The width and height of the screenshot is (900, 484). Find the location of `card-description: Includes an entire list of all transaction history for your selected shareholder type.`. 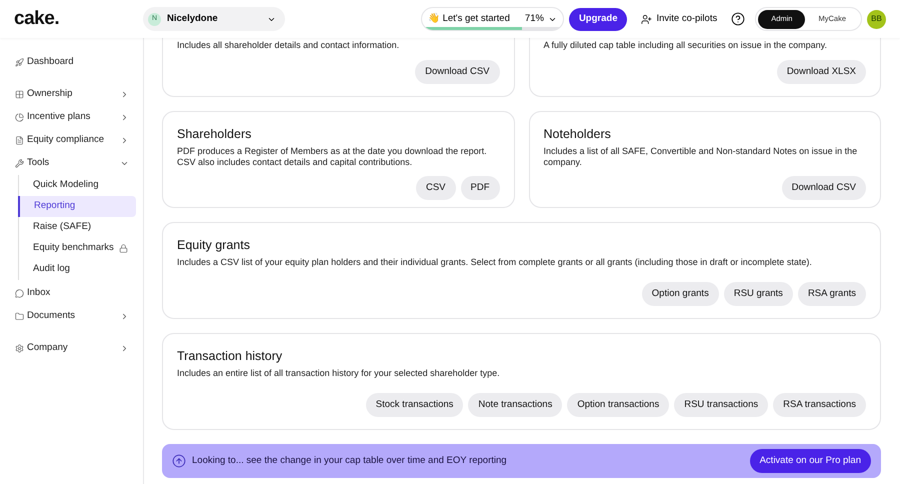

card-description: Includes an entire list of all transaction history for your selected shareholder type. is located at coordinates (339, 373).